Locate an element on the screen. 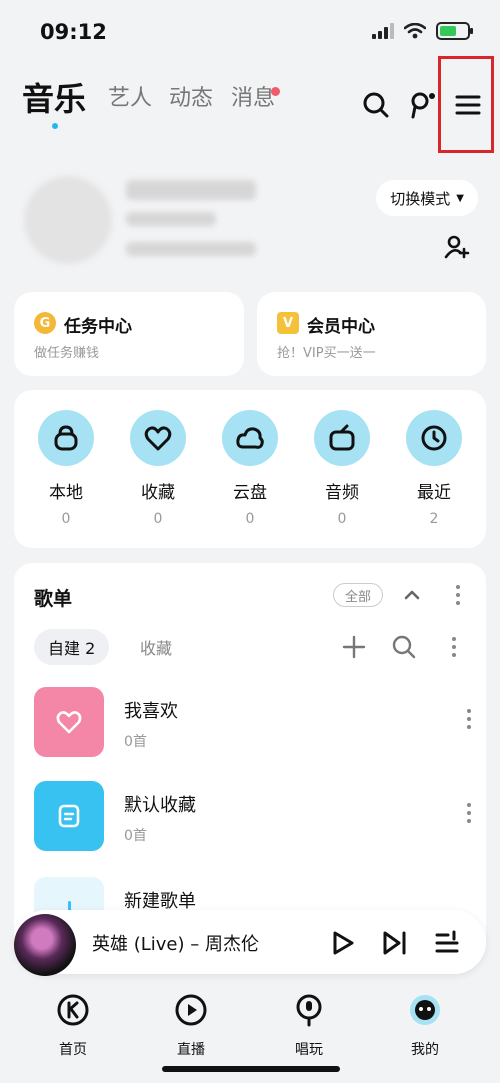  switch-mode-button: 切换模式 ▼ is located at coordinates (427, 198).